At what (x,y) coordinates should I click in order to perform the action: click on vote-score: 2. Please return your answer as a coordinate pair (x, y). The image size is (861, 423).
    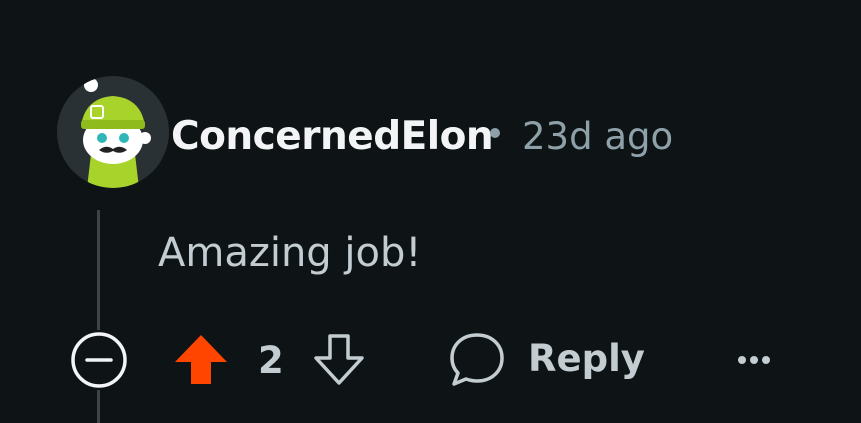
    Looking at the image, I should click on (271, 360).